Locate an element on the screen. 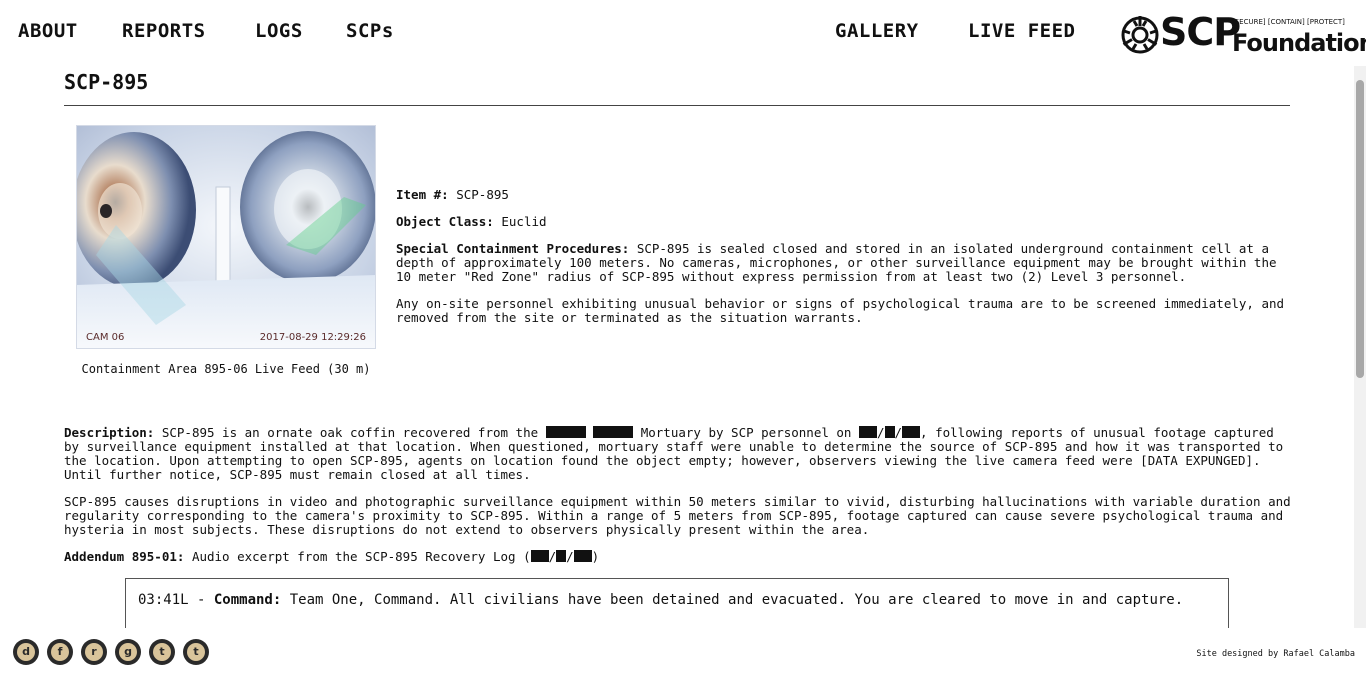  nav-about: ABOUT is located at coordinates (48, 31).